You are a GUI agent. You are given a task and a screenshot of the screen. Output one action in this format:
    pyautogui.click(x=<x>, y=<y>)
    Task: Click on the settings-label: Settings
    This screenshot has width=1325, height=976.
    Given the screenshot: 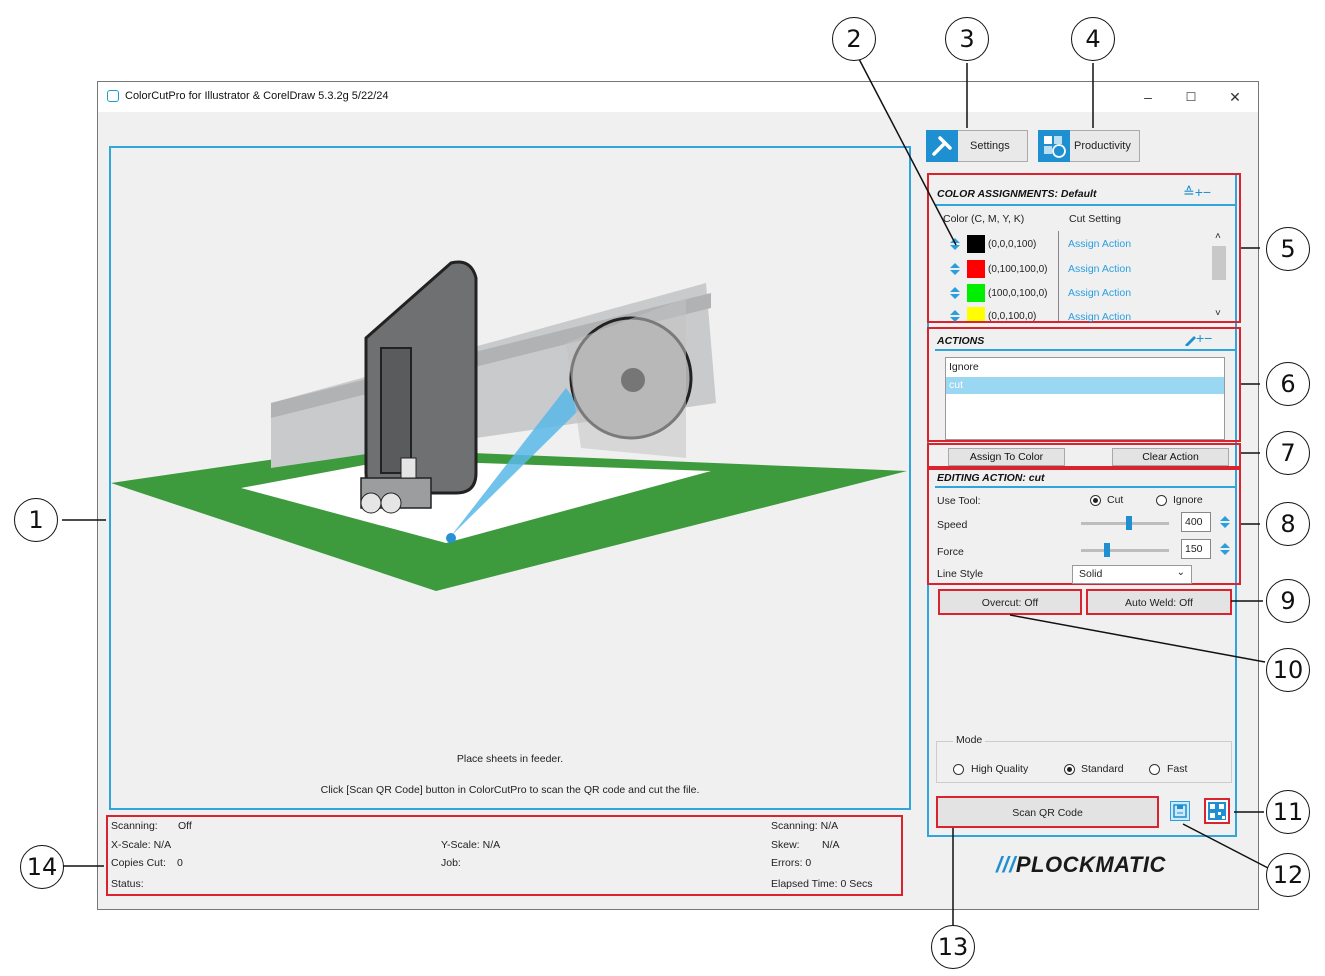 What is the action you would take?
    pyautogui.click(x=990, y=146)
    